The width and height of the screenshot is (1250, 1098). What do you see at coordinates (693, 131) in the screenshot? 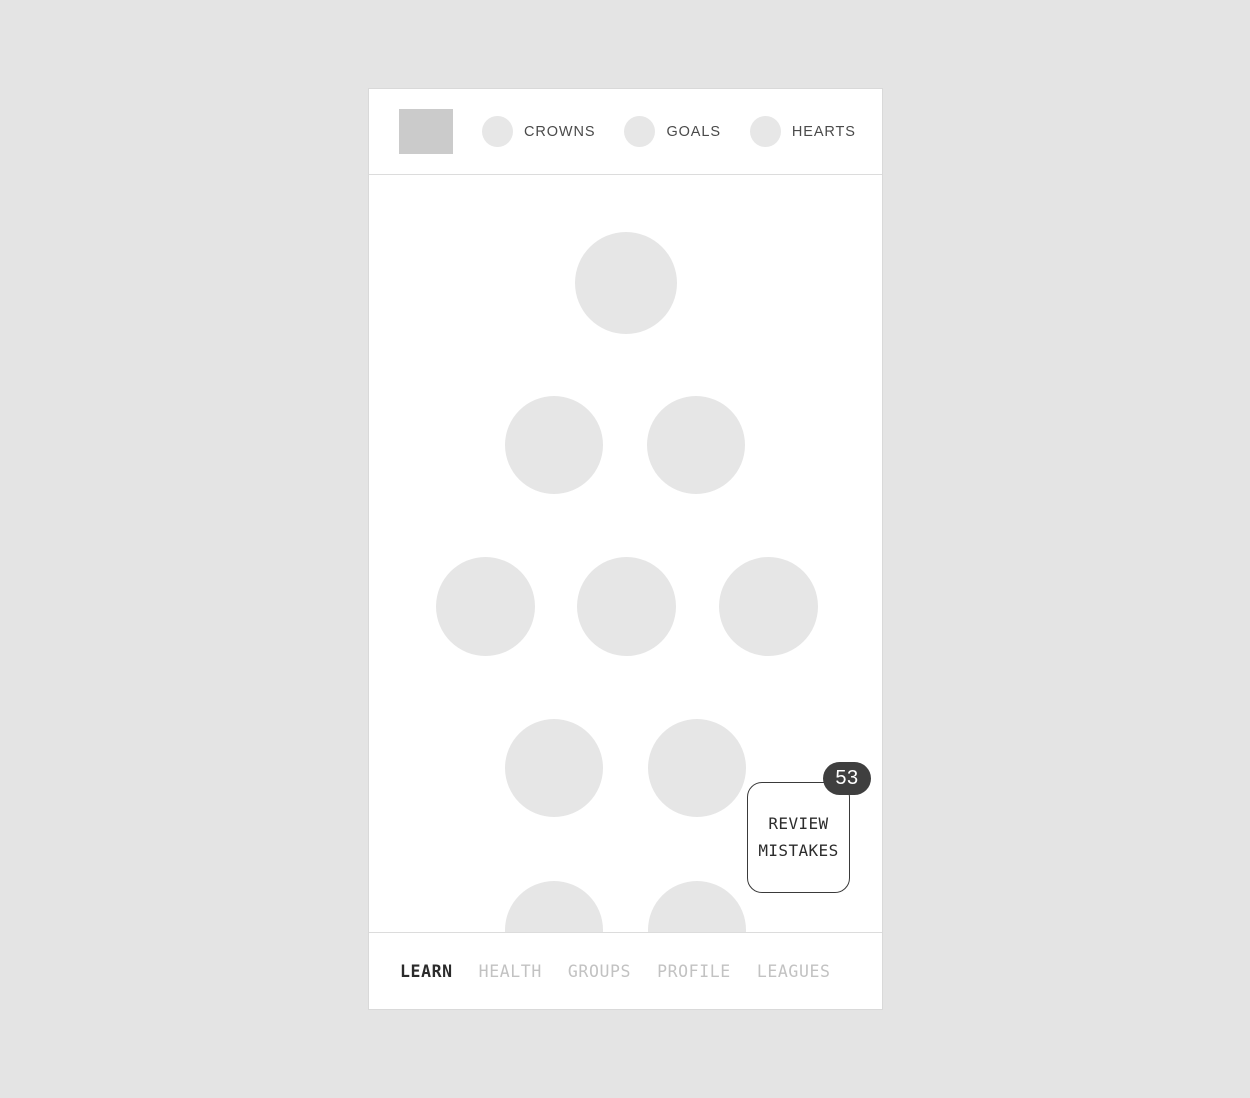
I see `stat-label-goals: GOALS` at bounding box center [693, 131].